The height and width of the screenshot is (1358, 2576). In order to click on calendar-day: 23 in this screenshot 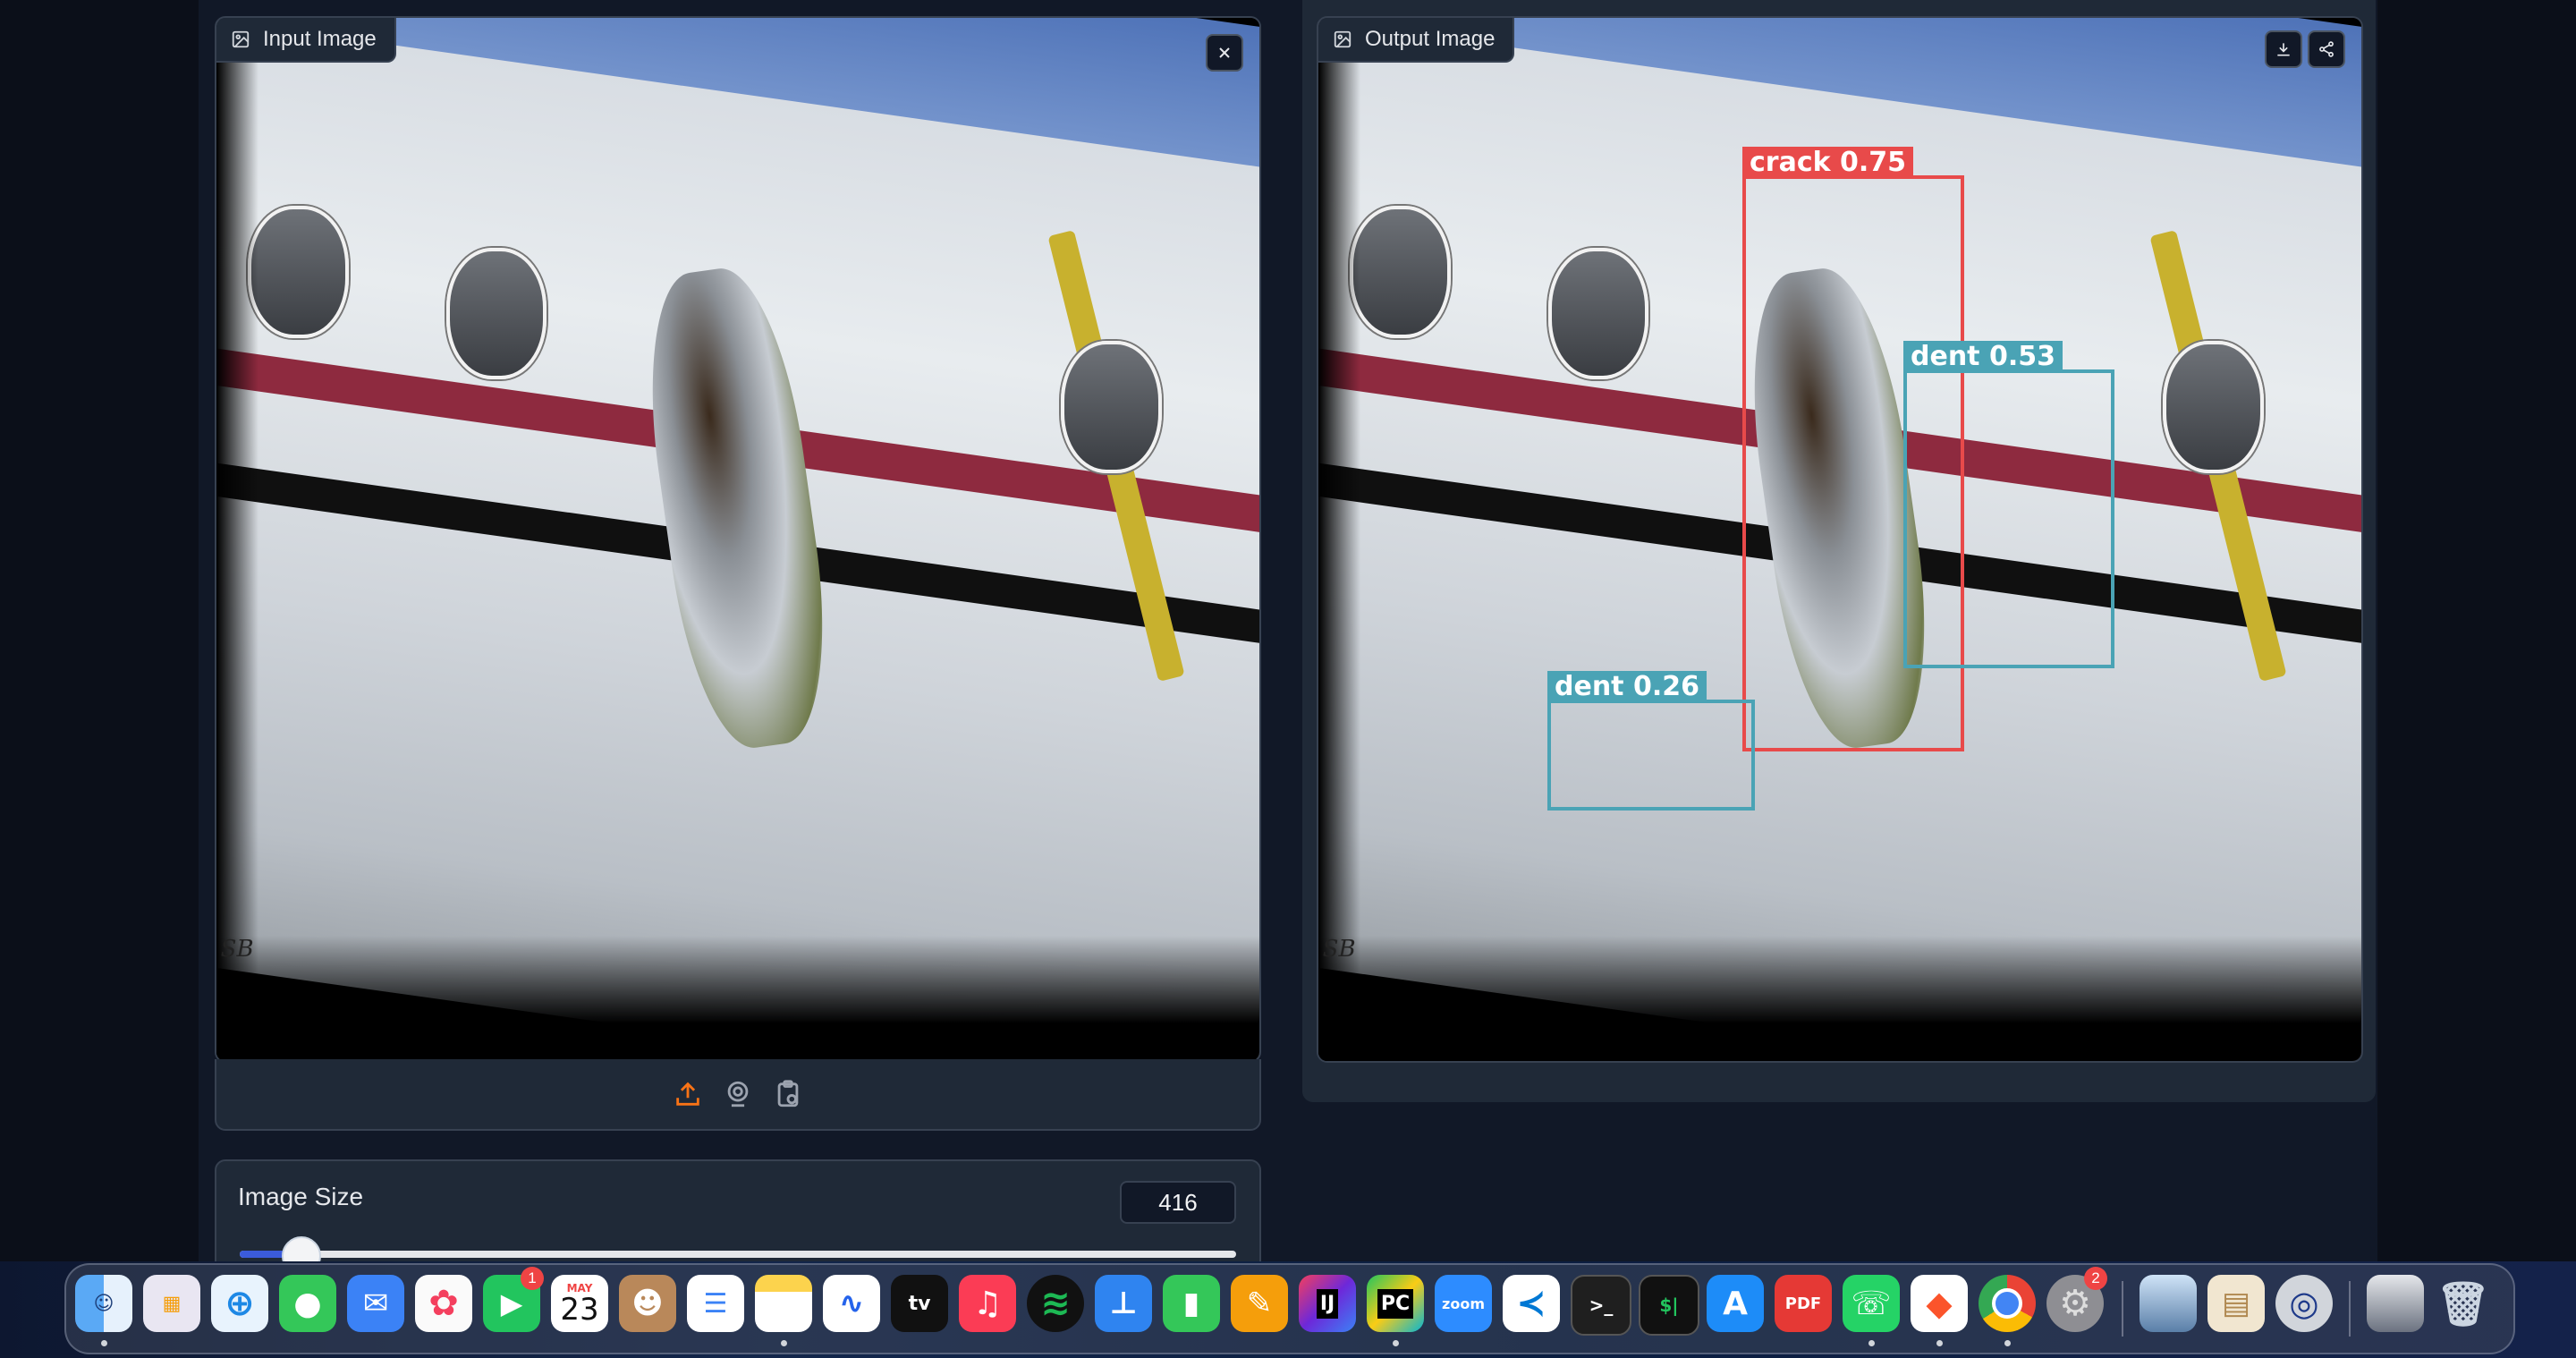, I will do `click(579, 1310)`.